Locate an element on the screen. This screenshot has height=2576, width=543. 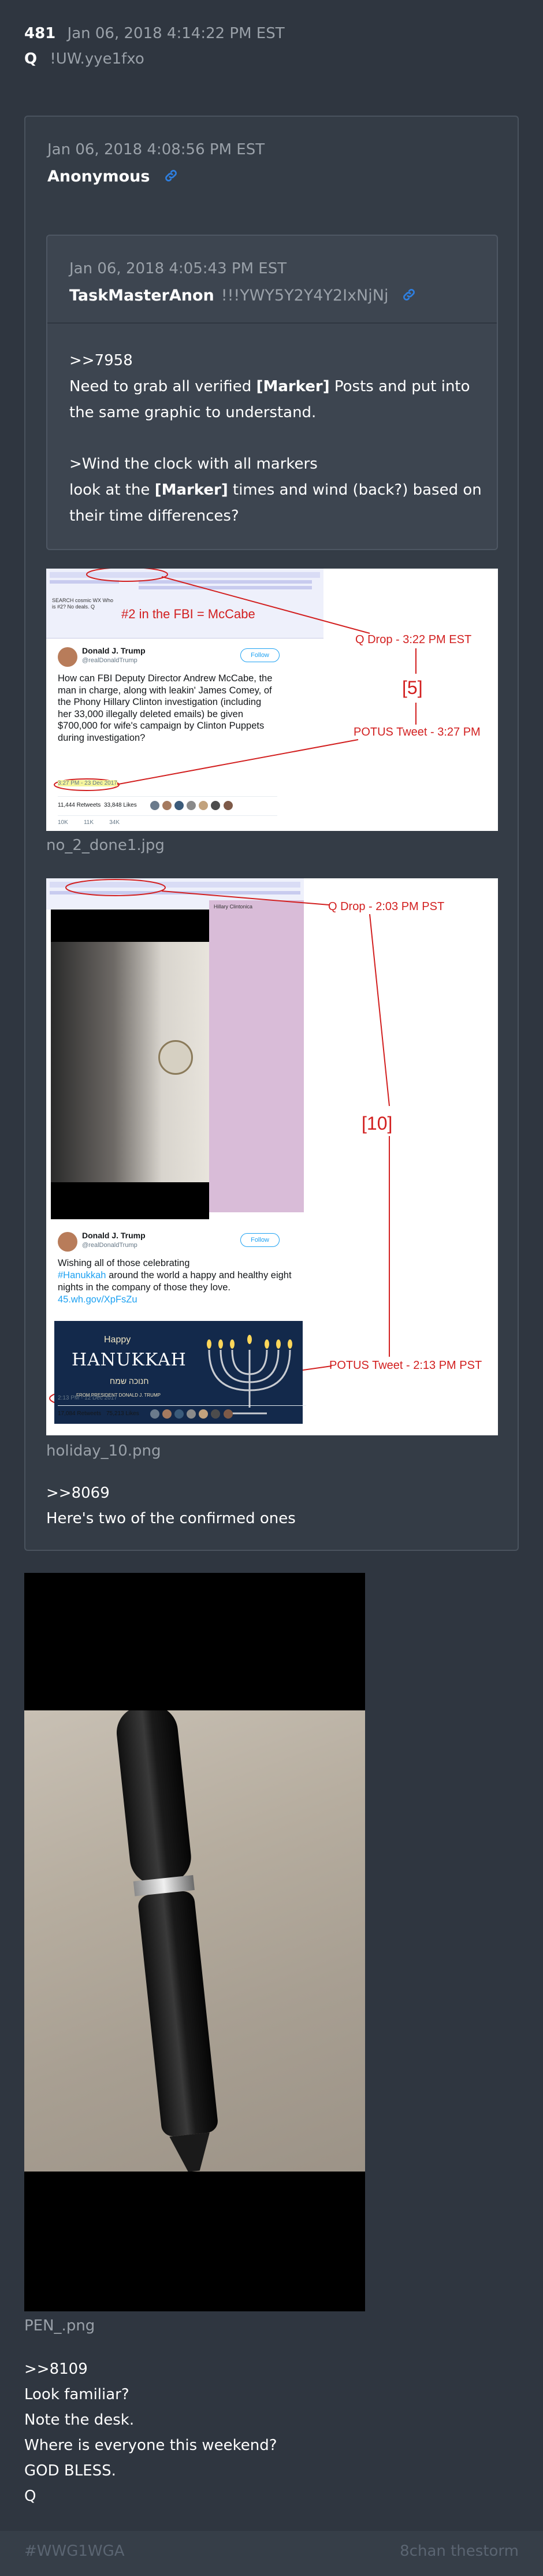
hashtag-link: #Hanukkah is located at coordinates (82, 1275).